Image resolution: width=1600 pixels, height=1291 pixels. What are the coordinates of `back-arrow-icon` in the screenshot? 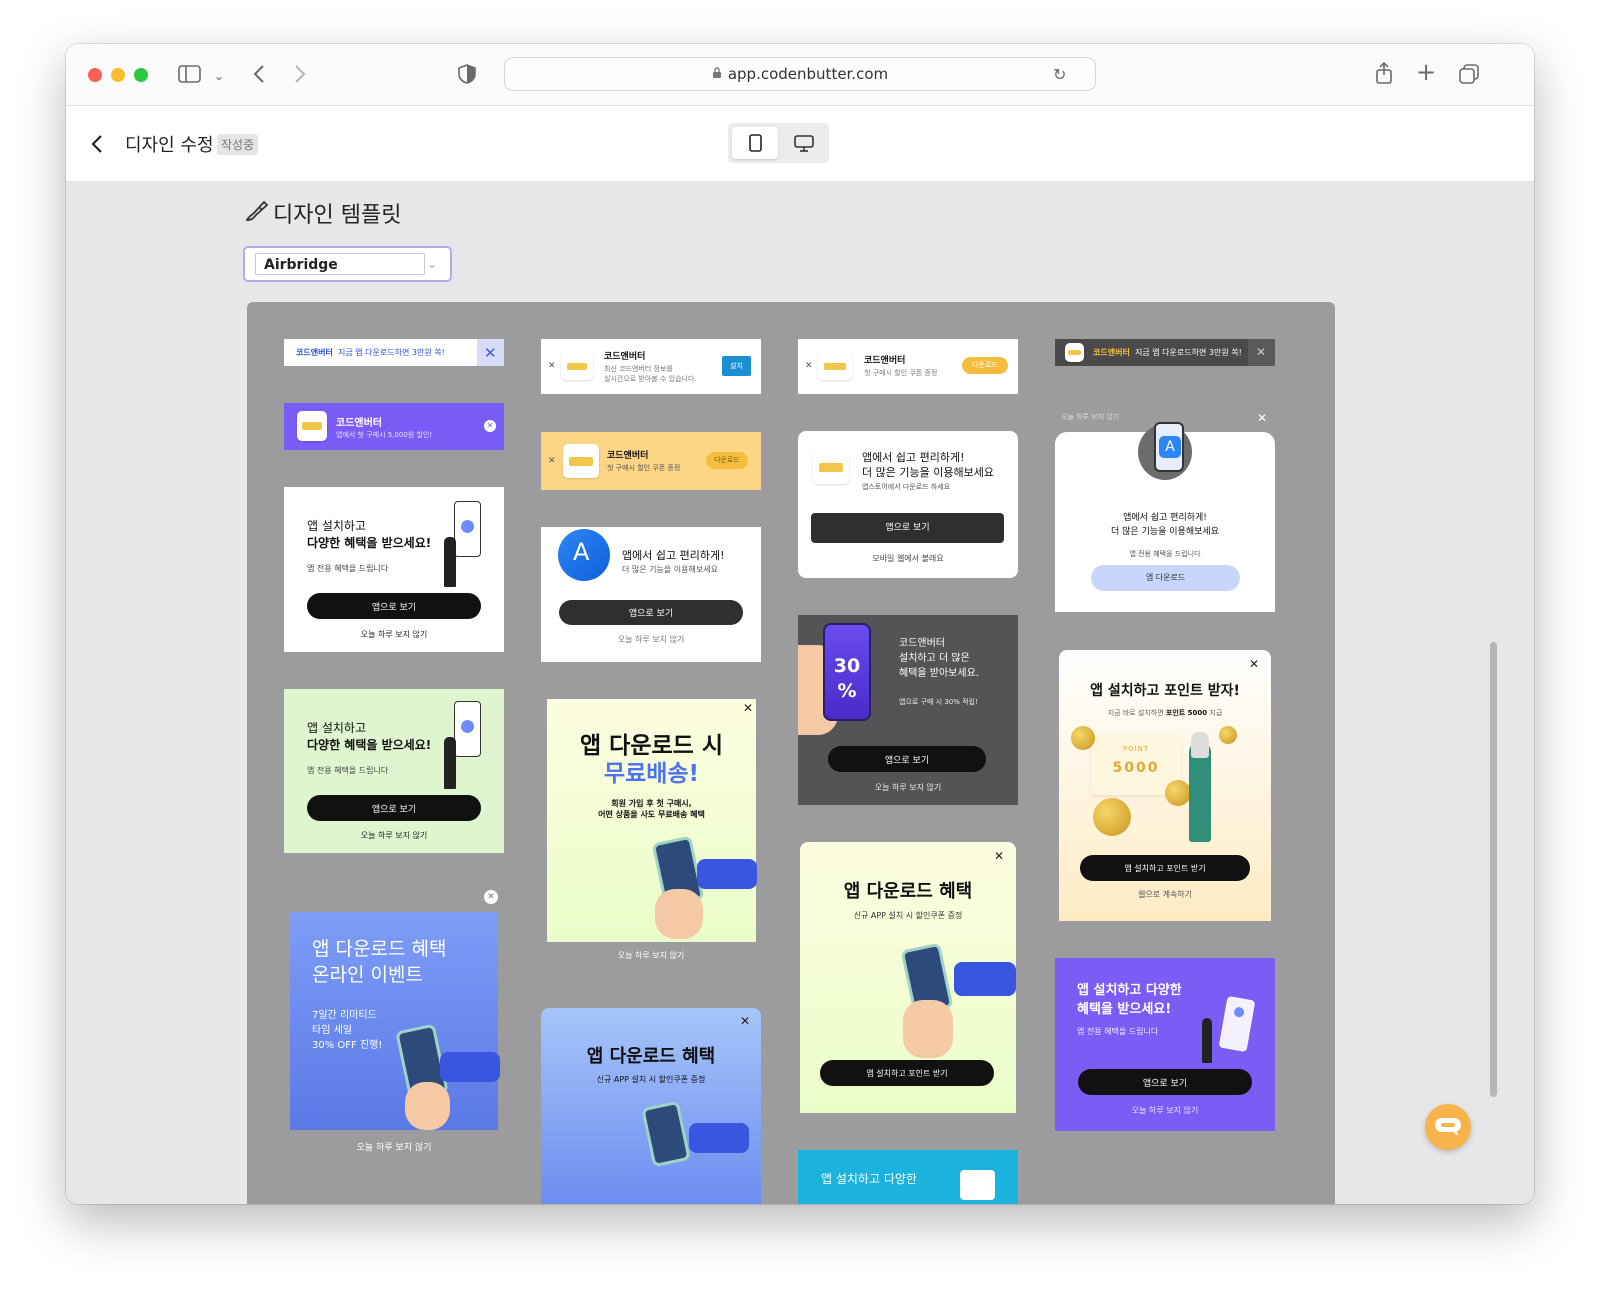 It's located at (97, 145).